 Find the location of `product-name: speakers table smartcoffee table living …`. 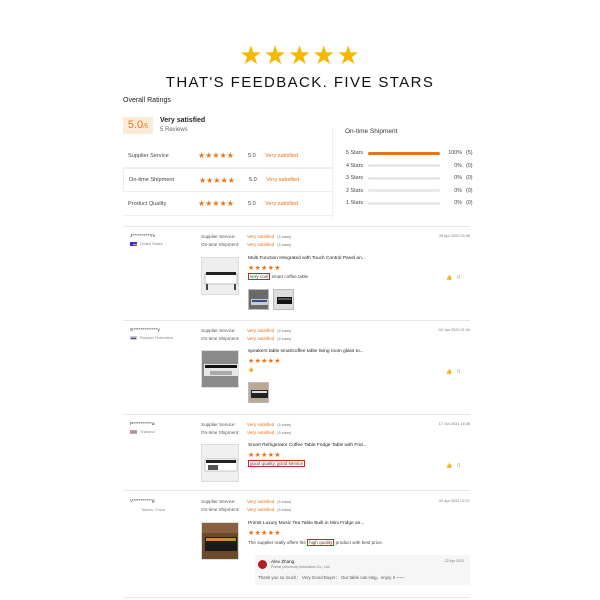

product-name: speakers table smartcoffee table living … is located at coordinates (306, 351).